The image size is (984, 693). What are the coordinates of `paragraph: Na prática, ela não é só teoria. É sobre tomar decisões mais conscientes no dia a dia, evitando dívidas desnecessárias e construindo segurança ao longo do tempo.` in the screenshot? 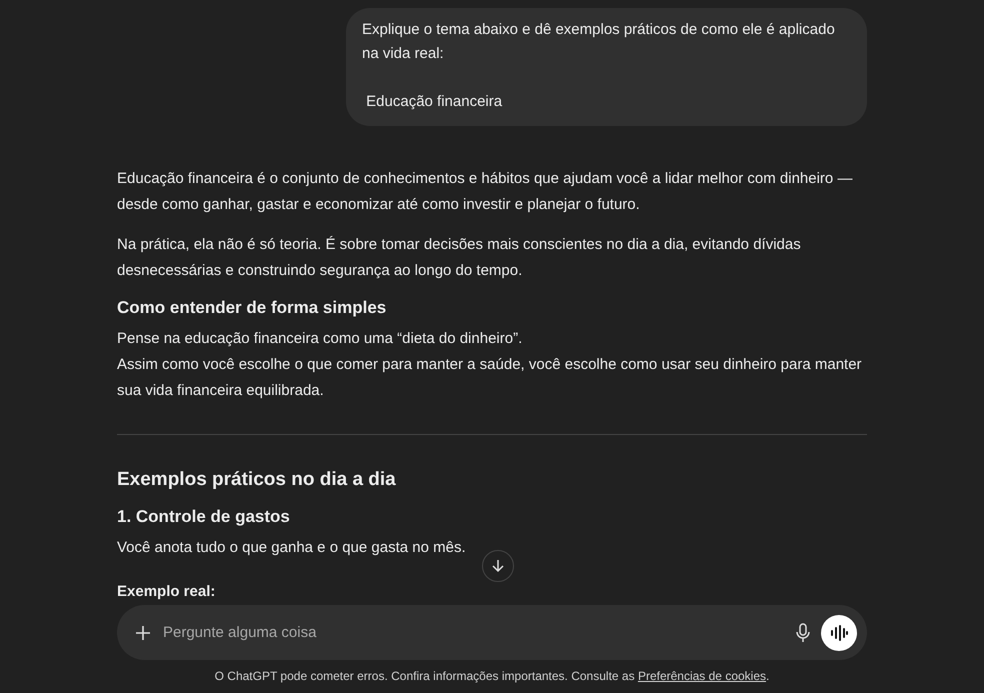 It's located at (459, 258).